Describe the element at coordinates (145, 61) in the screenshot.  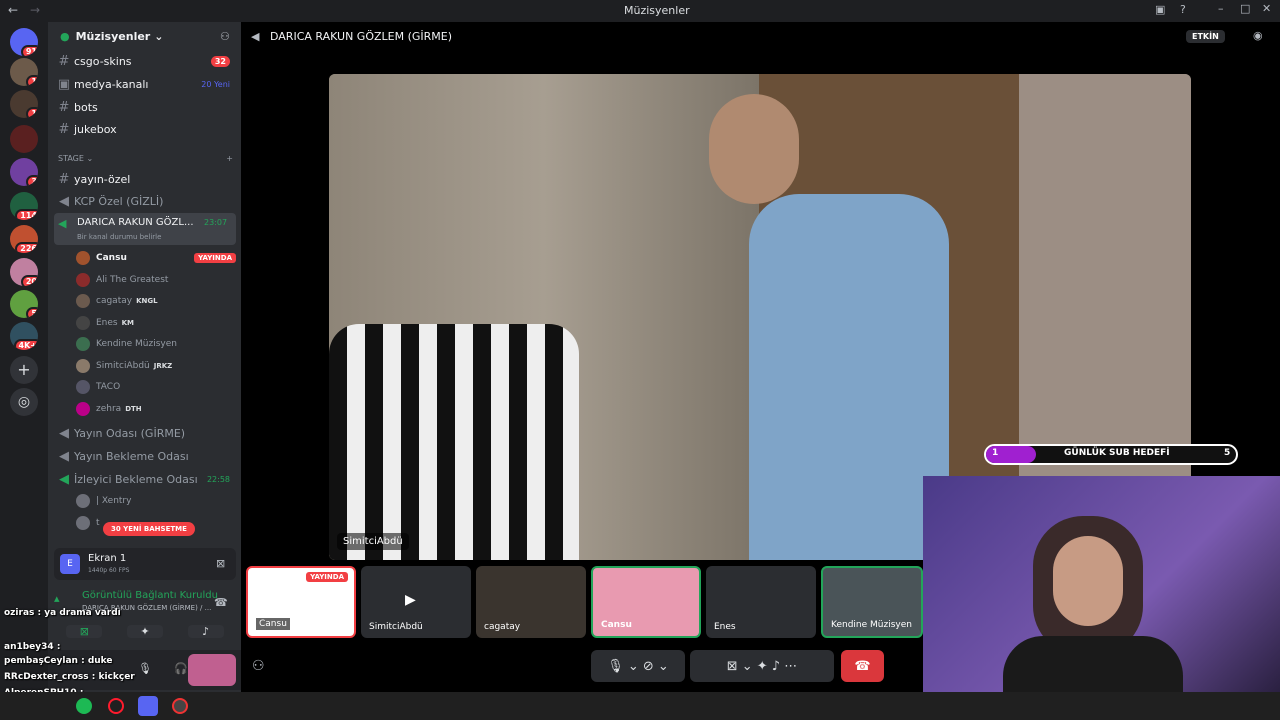
I see `channel-csgo-skins: # csgo-skins 32` at that location.